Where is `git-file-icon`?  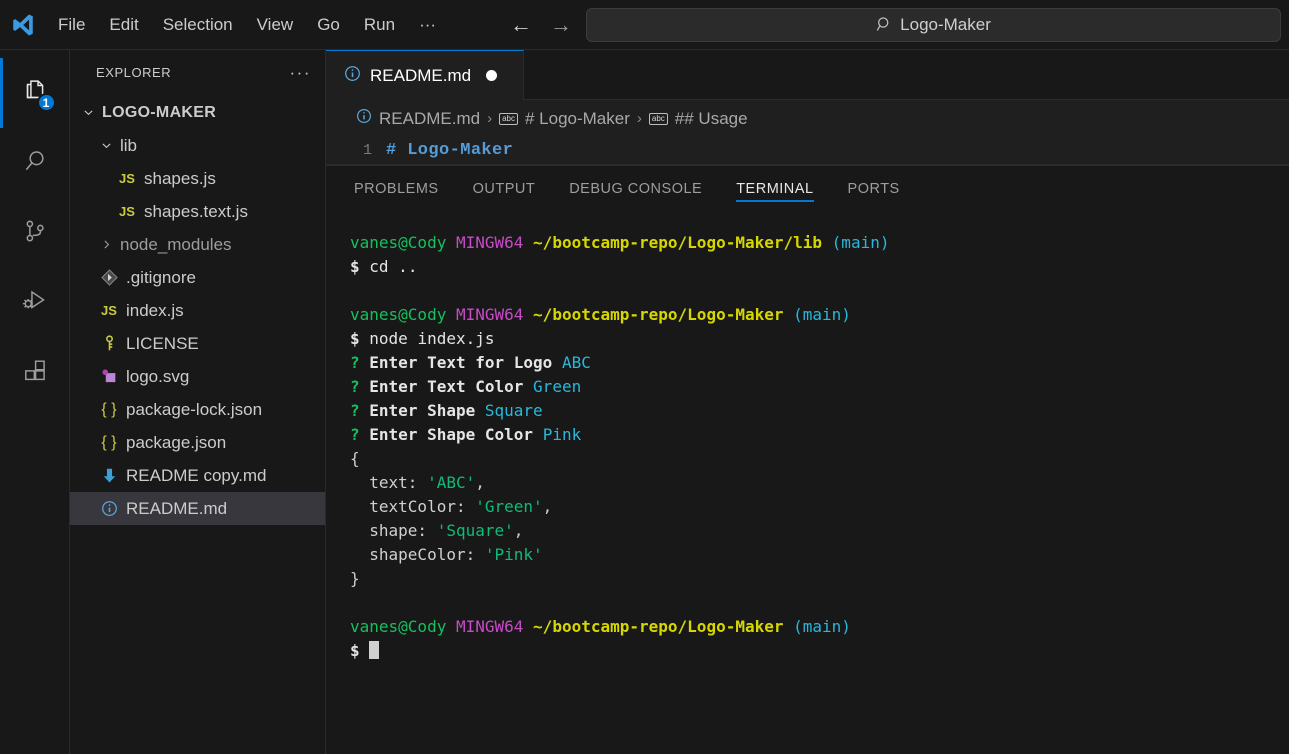 git-file-icon is located at coordinates (109, 277).